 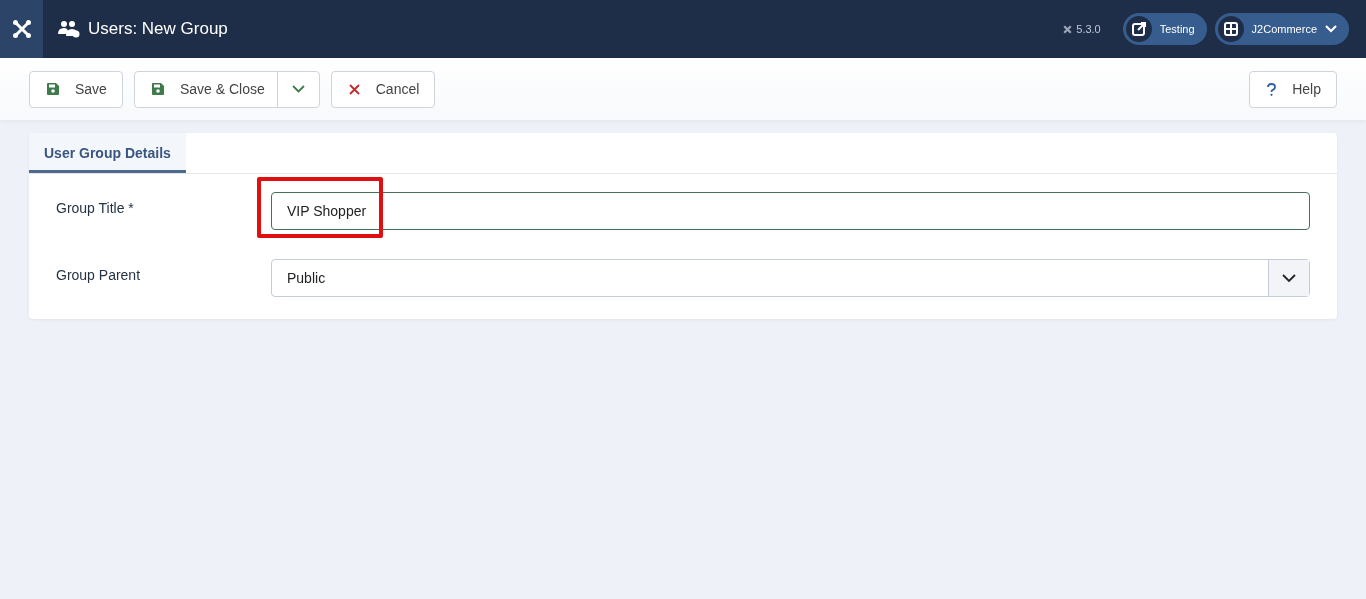 I want to click on logo-tile, so click(x=21, y=29).